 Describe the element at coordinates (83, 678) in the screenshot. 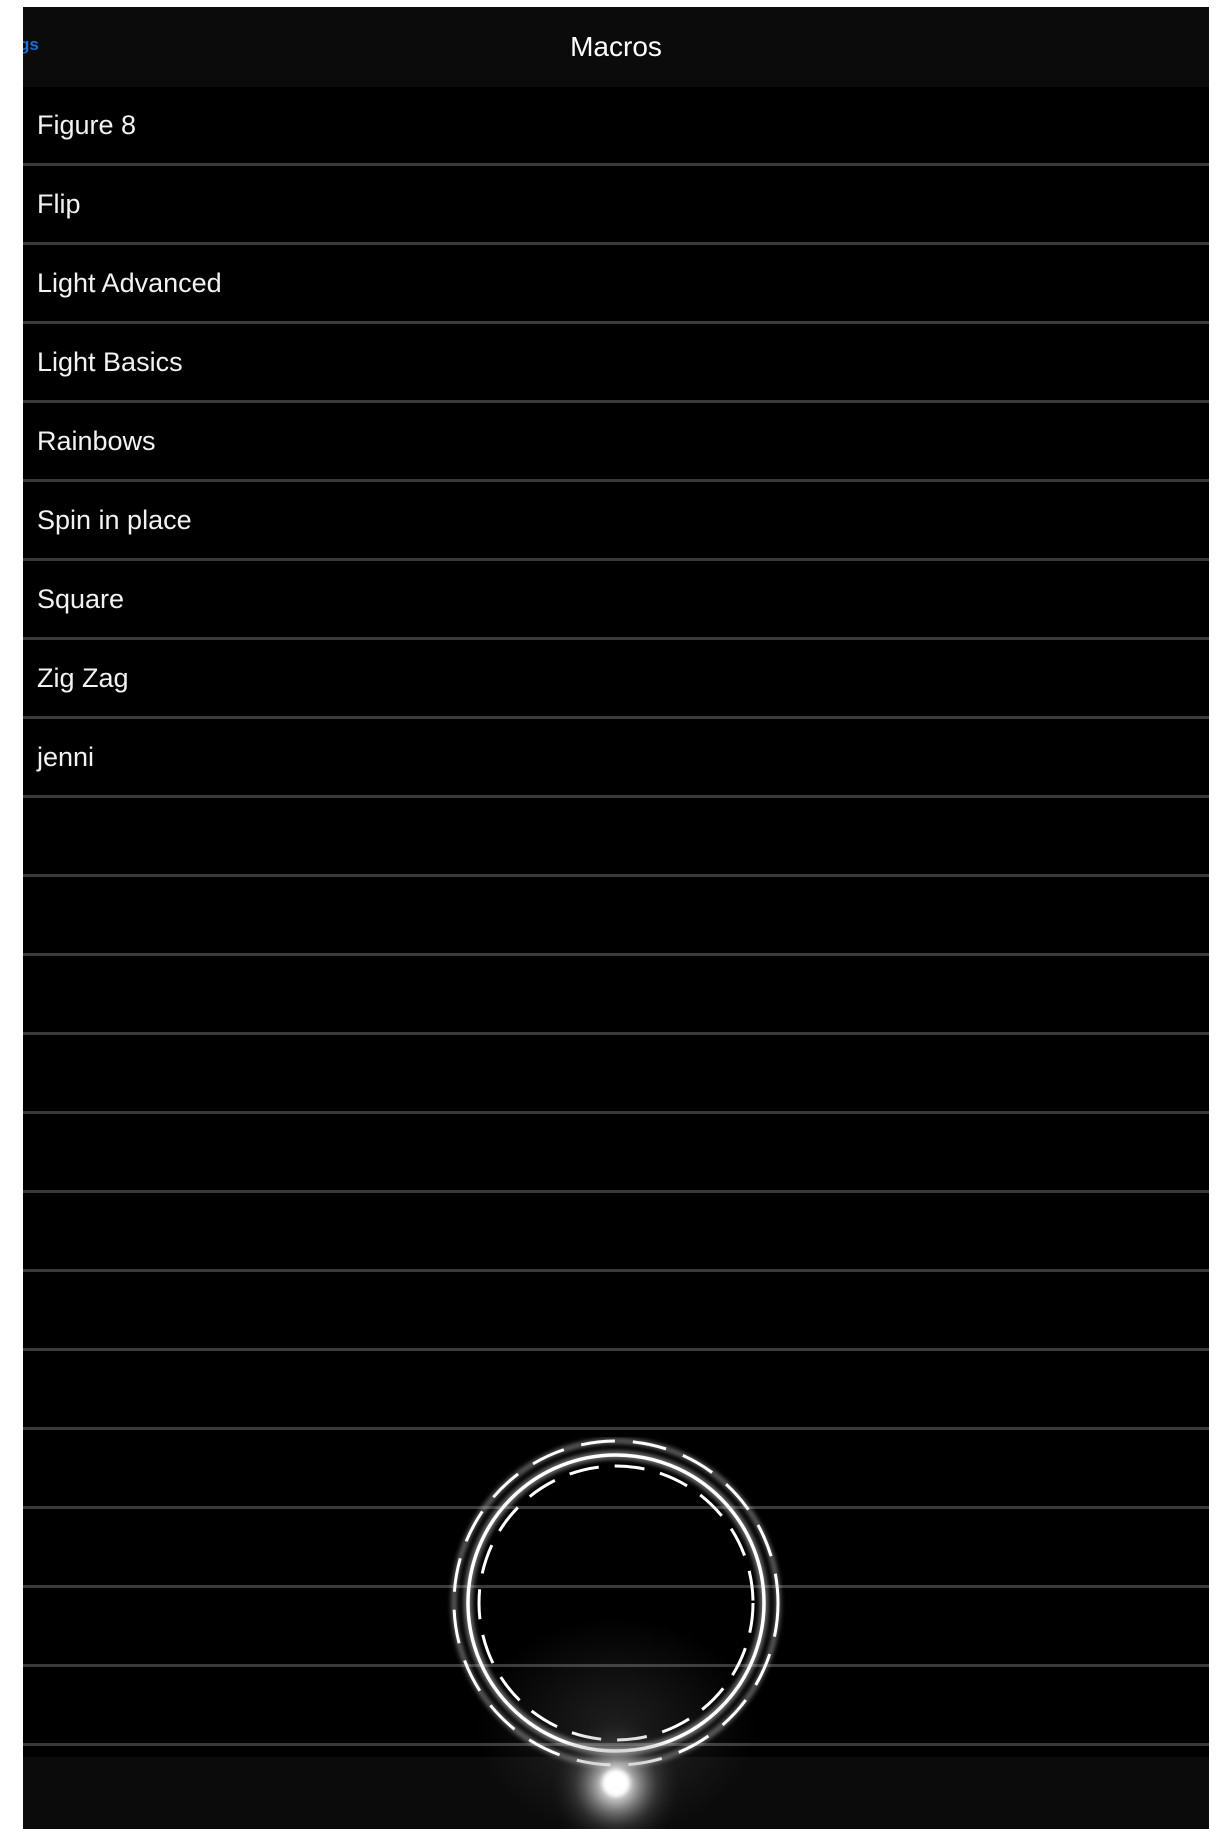

I see `macro-item-label: Zig Zag` at that location.